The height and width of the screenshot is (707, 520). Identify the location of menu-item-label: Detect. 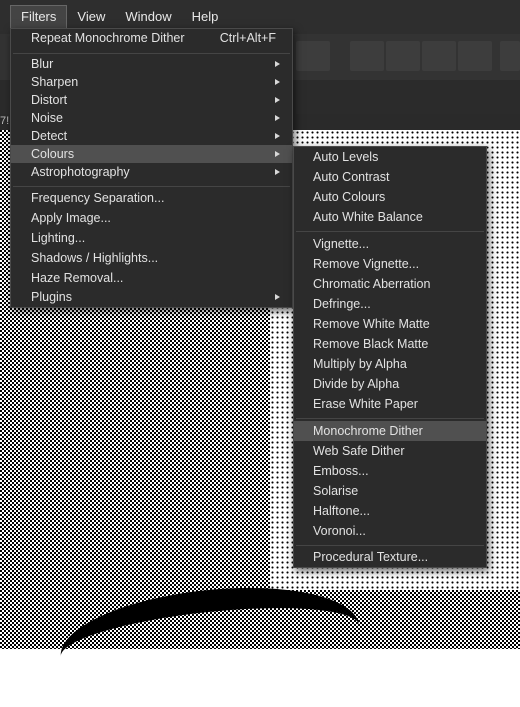
(49, 136).